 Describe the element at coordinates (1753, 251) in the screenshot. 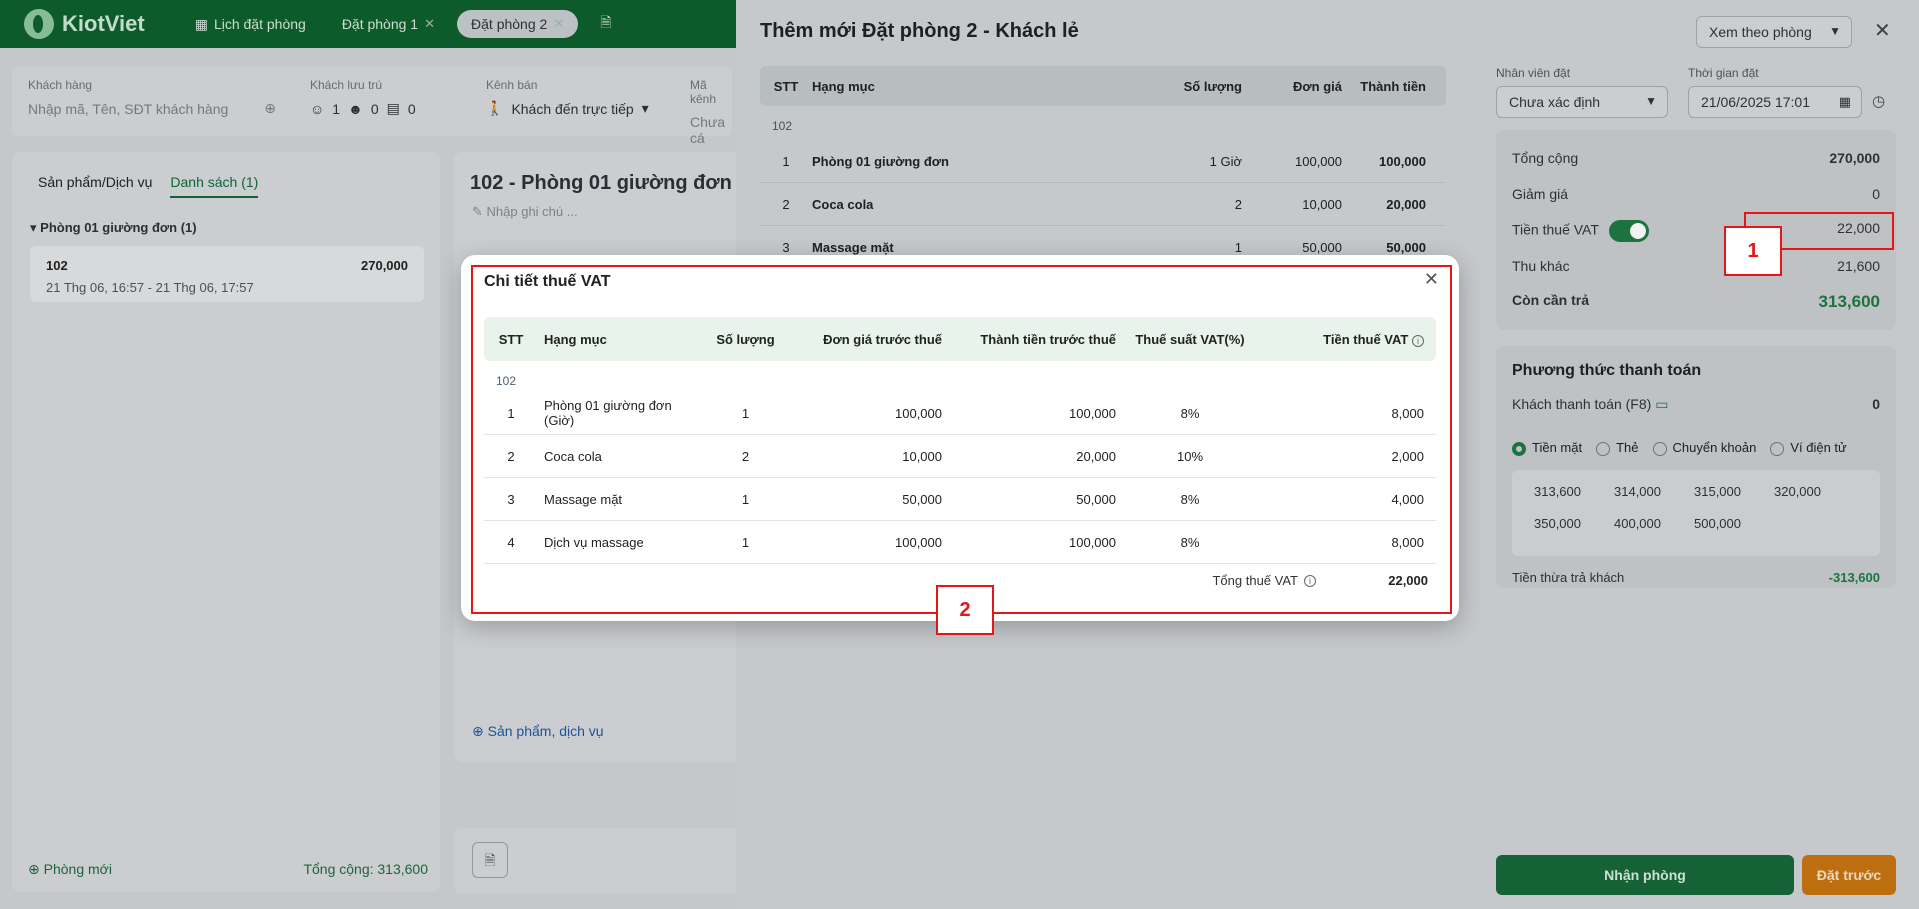

I see `annotation-label-1: 1` at that location.